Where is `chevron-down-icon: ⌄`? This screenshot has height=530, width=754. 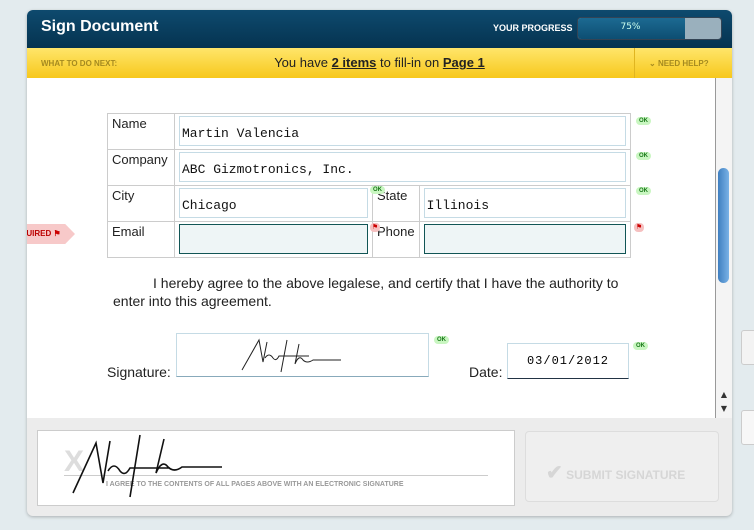
chevron-down-icon: ⌄ is located at coordinates (653, 63).